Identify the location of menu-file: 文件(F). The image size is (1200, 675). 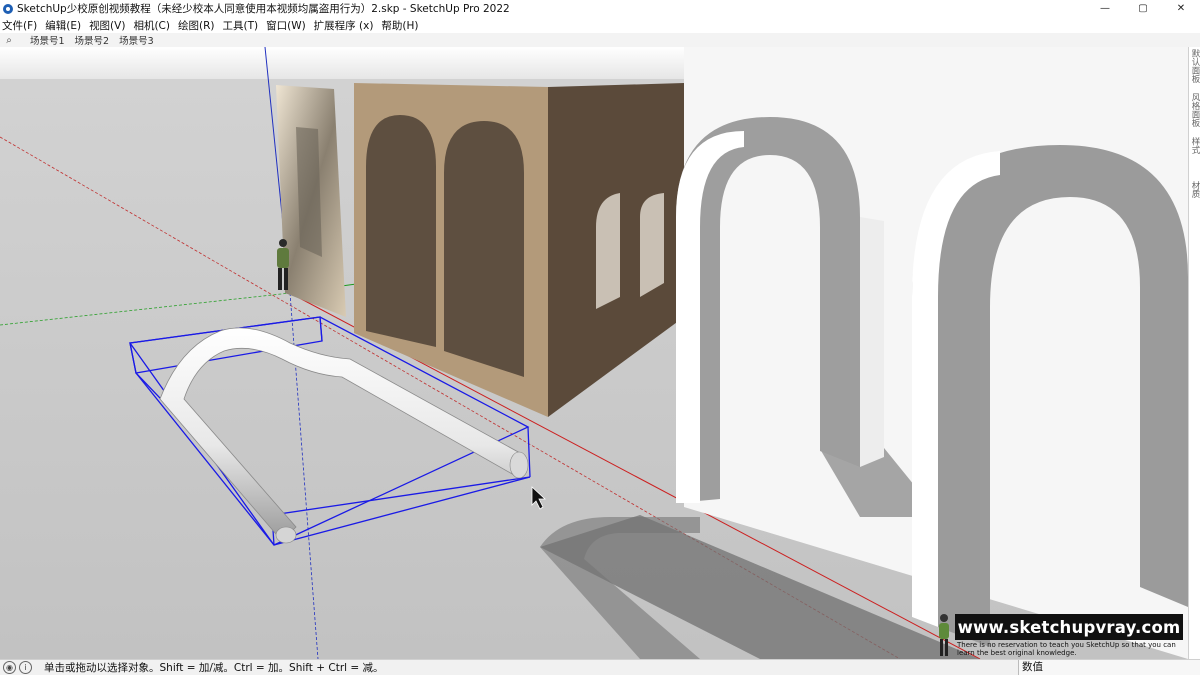
(21, 25).